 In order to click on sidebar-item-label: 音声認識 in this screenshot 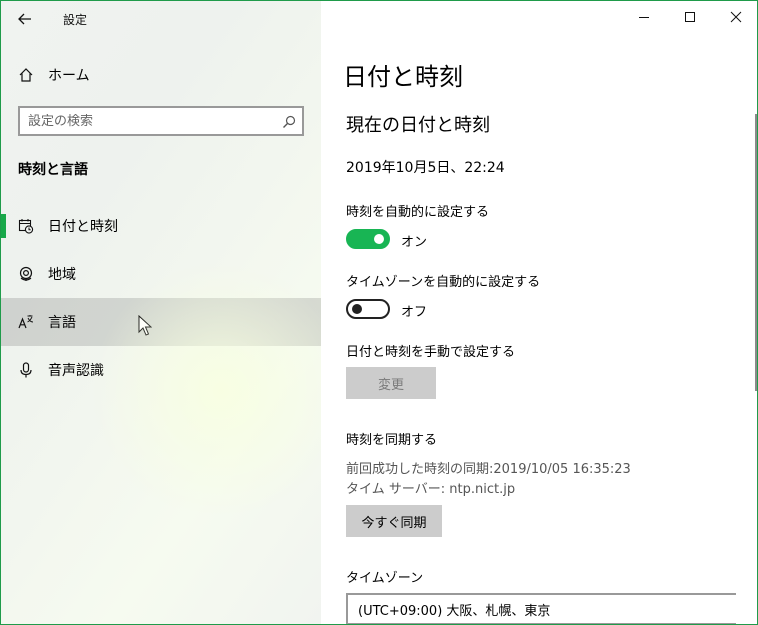, I will do `click(76, 371)`.